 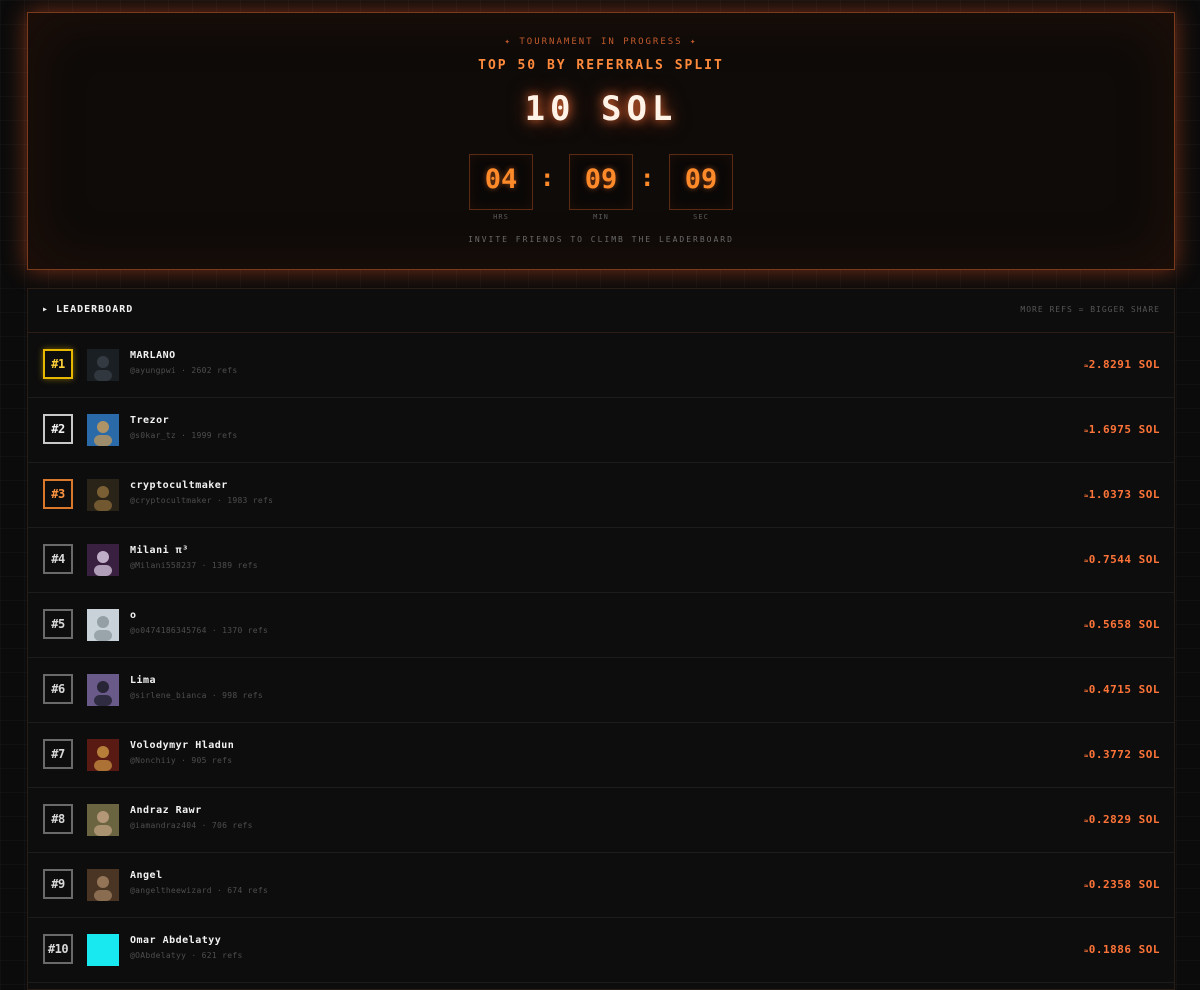 What do you see at coordinates (58, 754) in the screenshot?
I see `rank-badge: #7` at bounding box center [58, 754].